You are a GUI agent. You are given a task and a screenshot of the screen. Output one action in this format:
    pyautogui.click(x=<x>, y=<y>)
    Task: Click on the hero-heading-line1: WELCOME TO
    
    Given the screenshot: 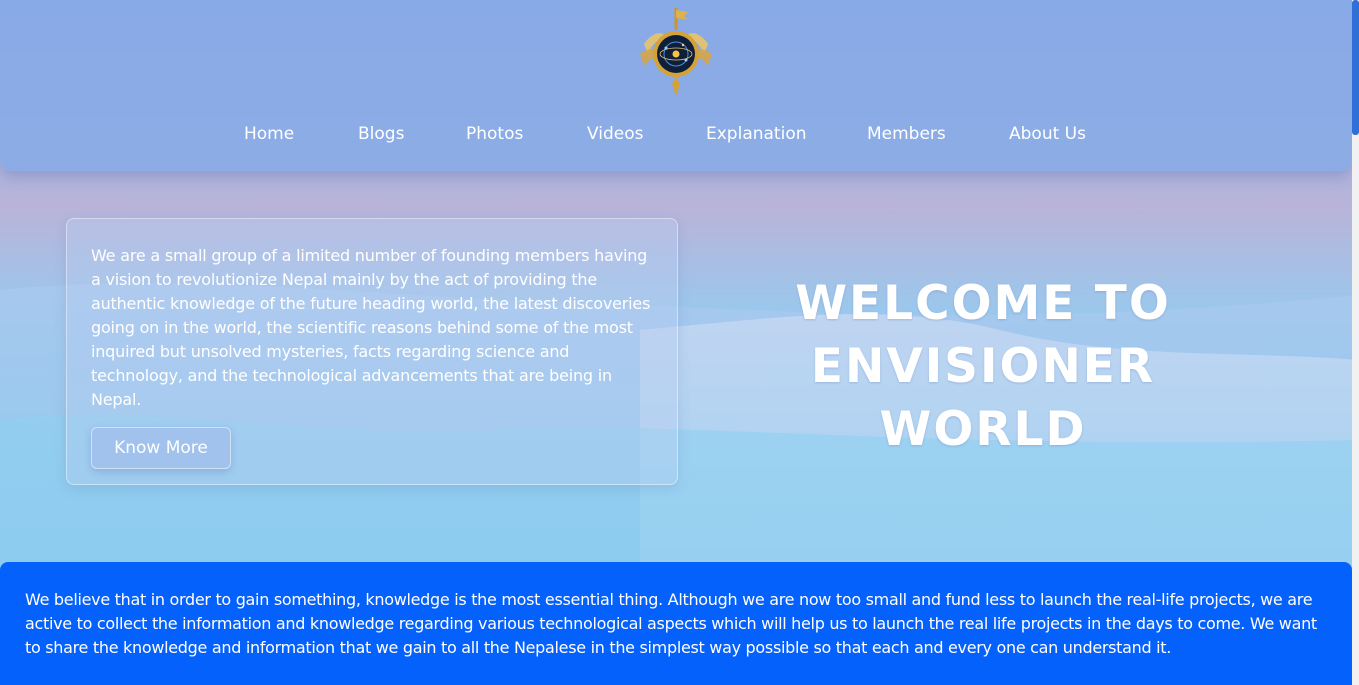 What is the action you would take?
    pyautogui.click(x=983, y=303)
    